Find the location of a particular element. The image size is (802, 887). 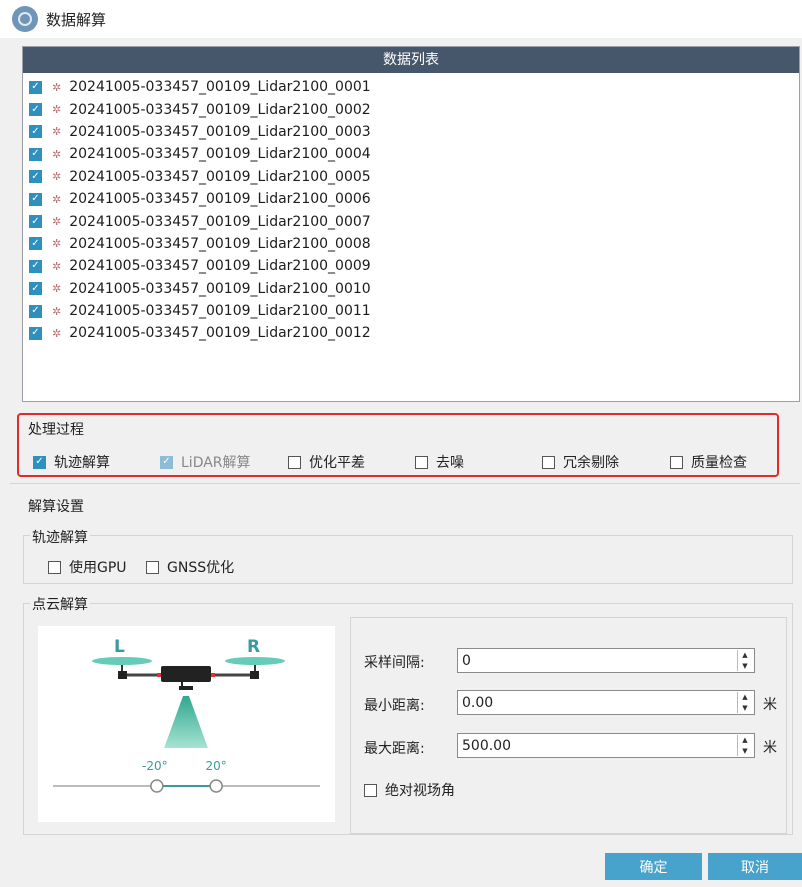

drone-svg: L R -20° 20° is located at coordinates (186, 715).